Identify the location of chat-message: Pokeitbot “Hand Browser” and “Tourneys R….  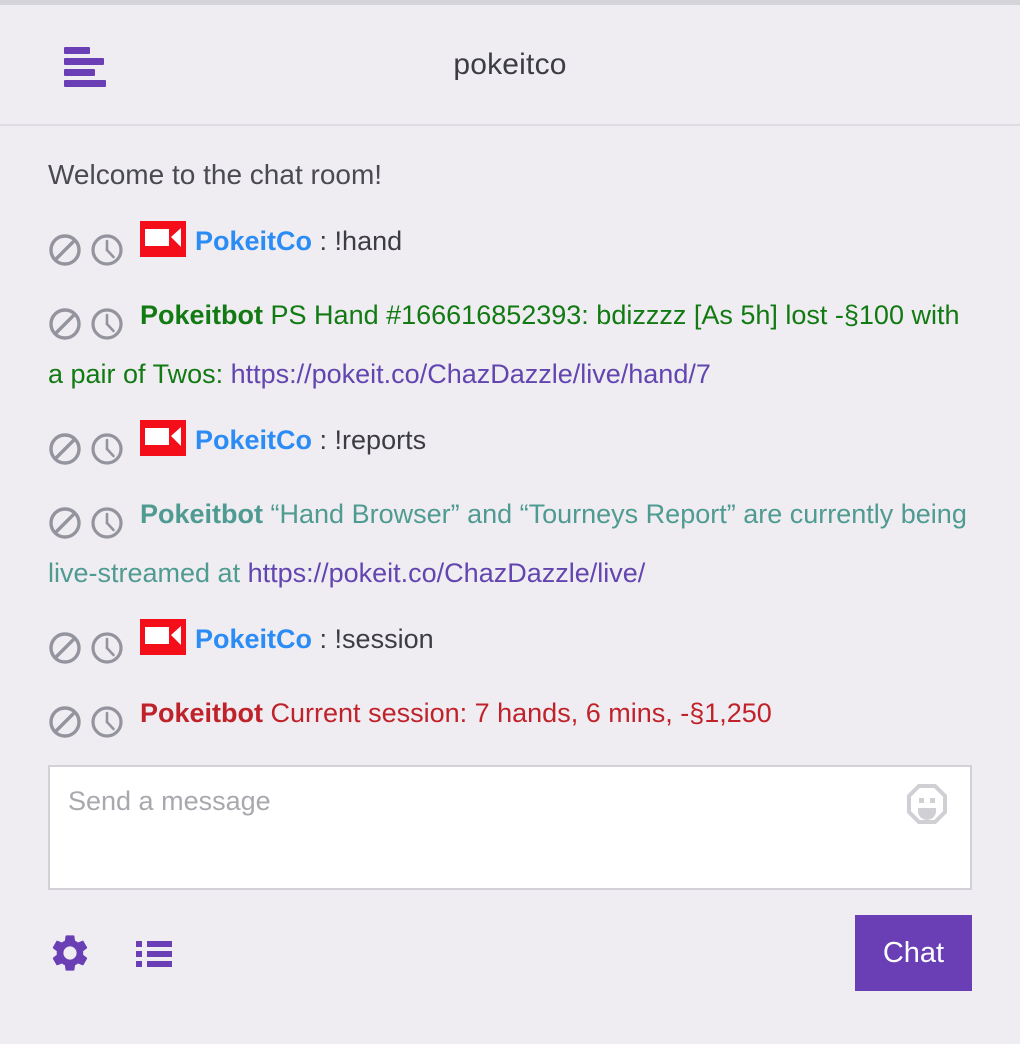
(510, 544).